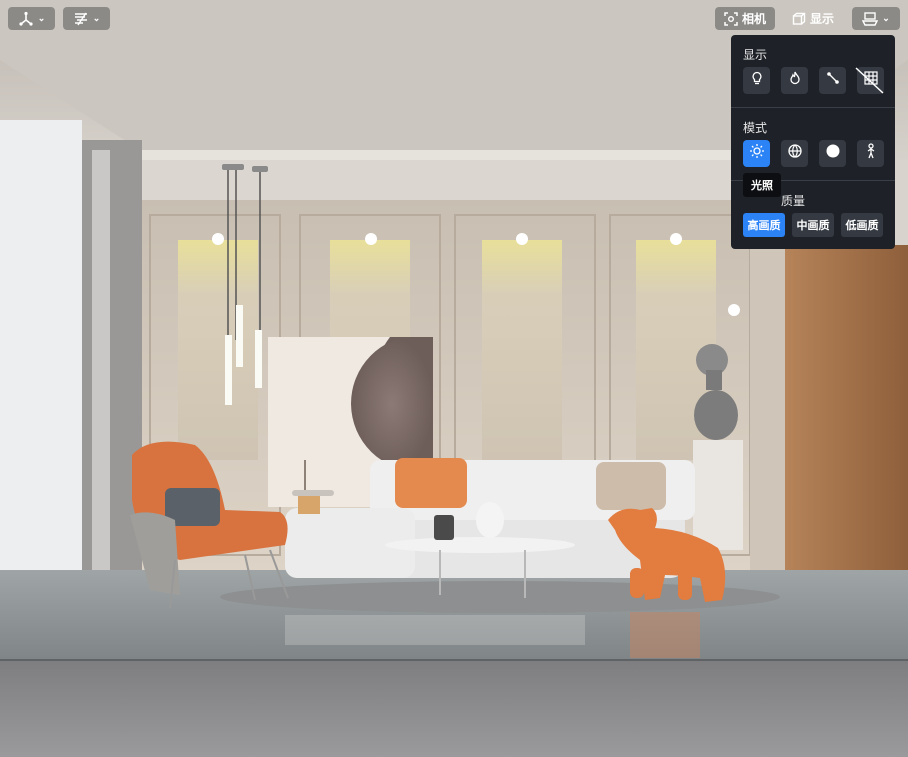 The height and width of the screenshot is (757, 908). Describe the element at coordinates (870, 19) in the screenshot. I see `floor-plan-icon` at that location.